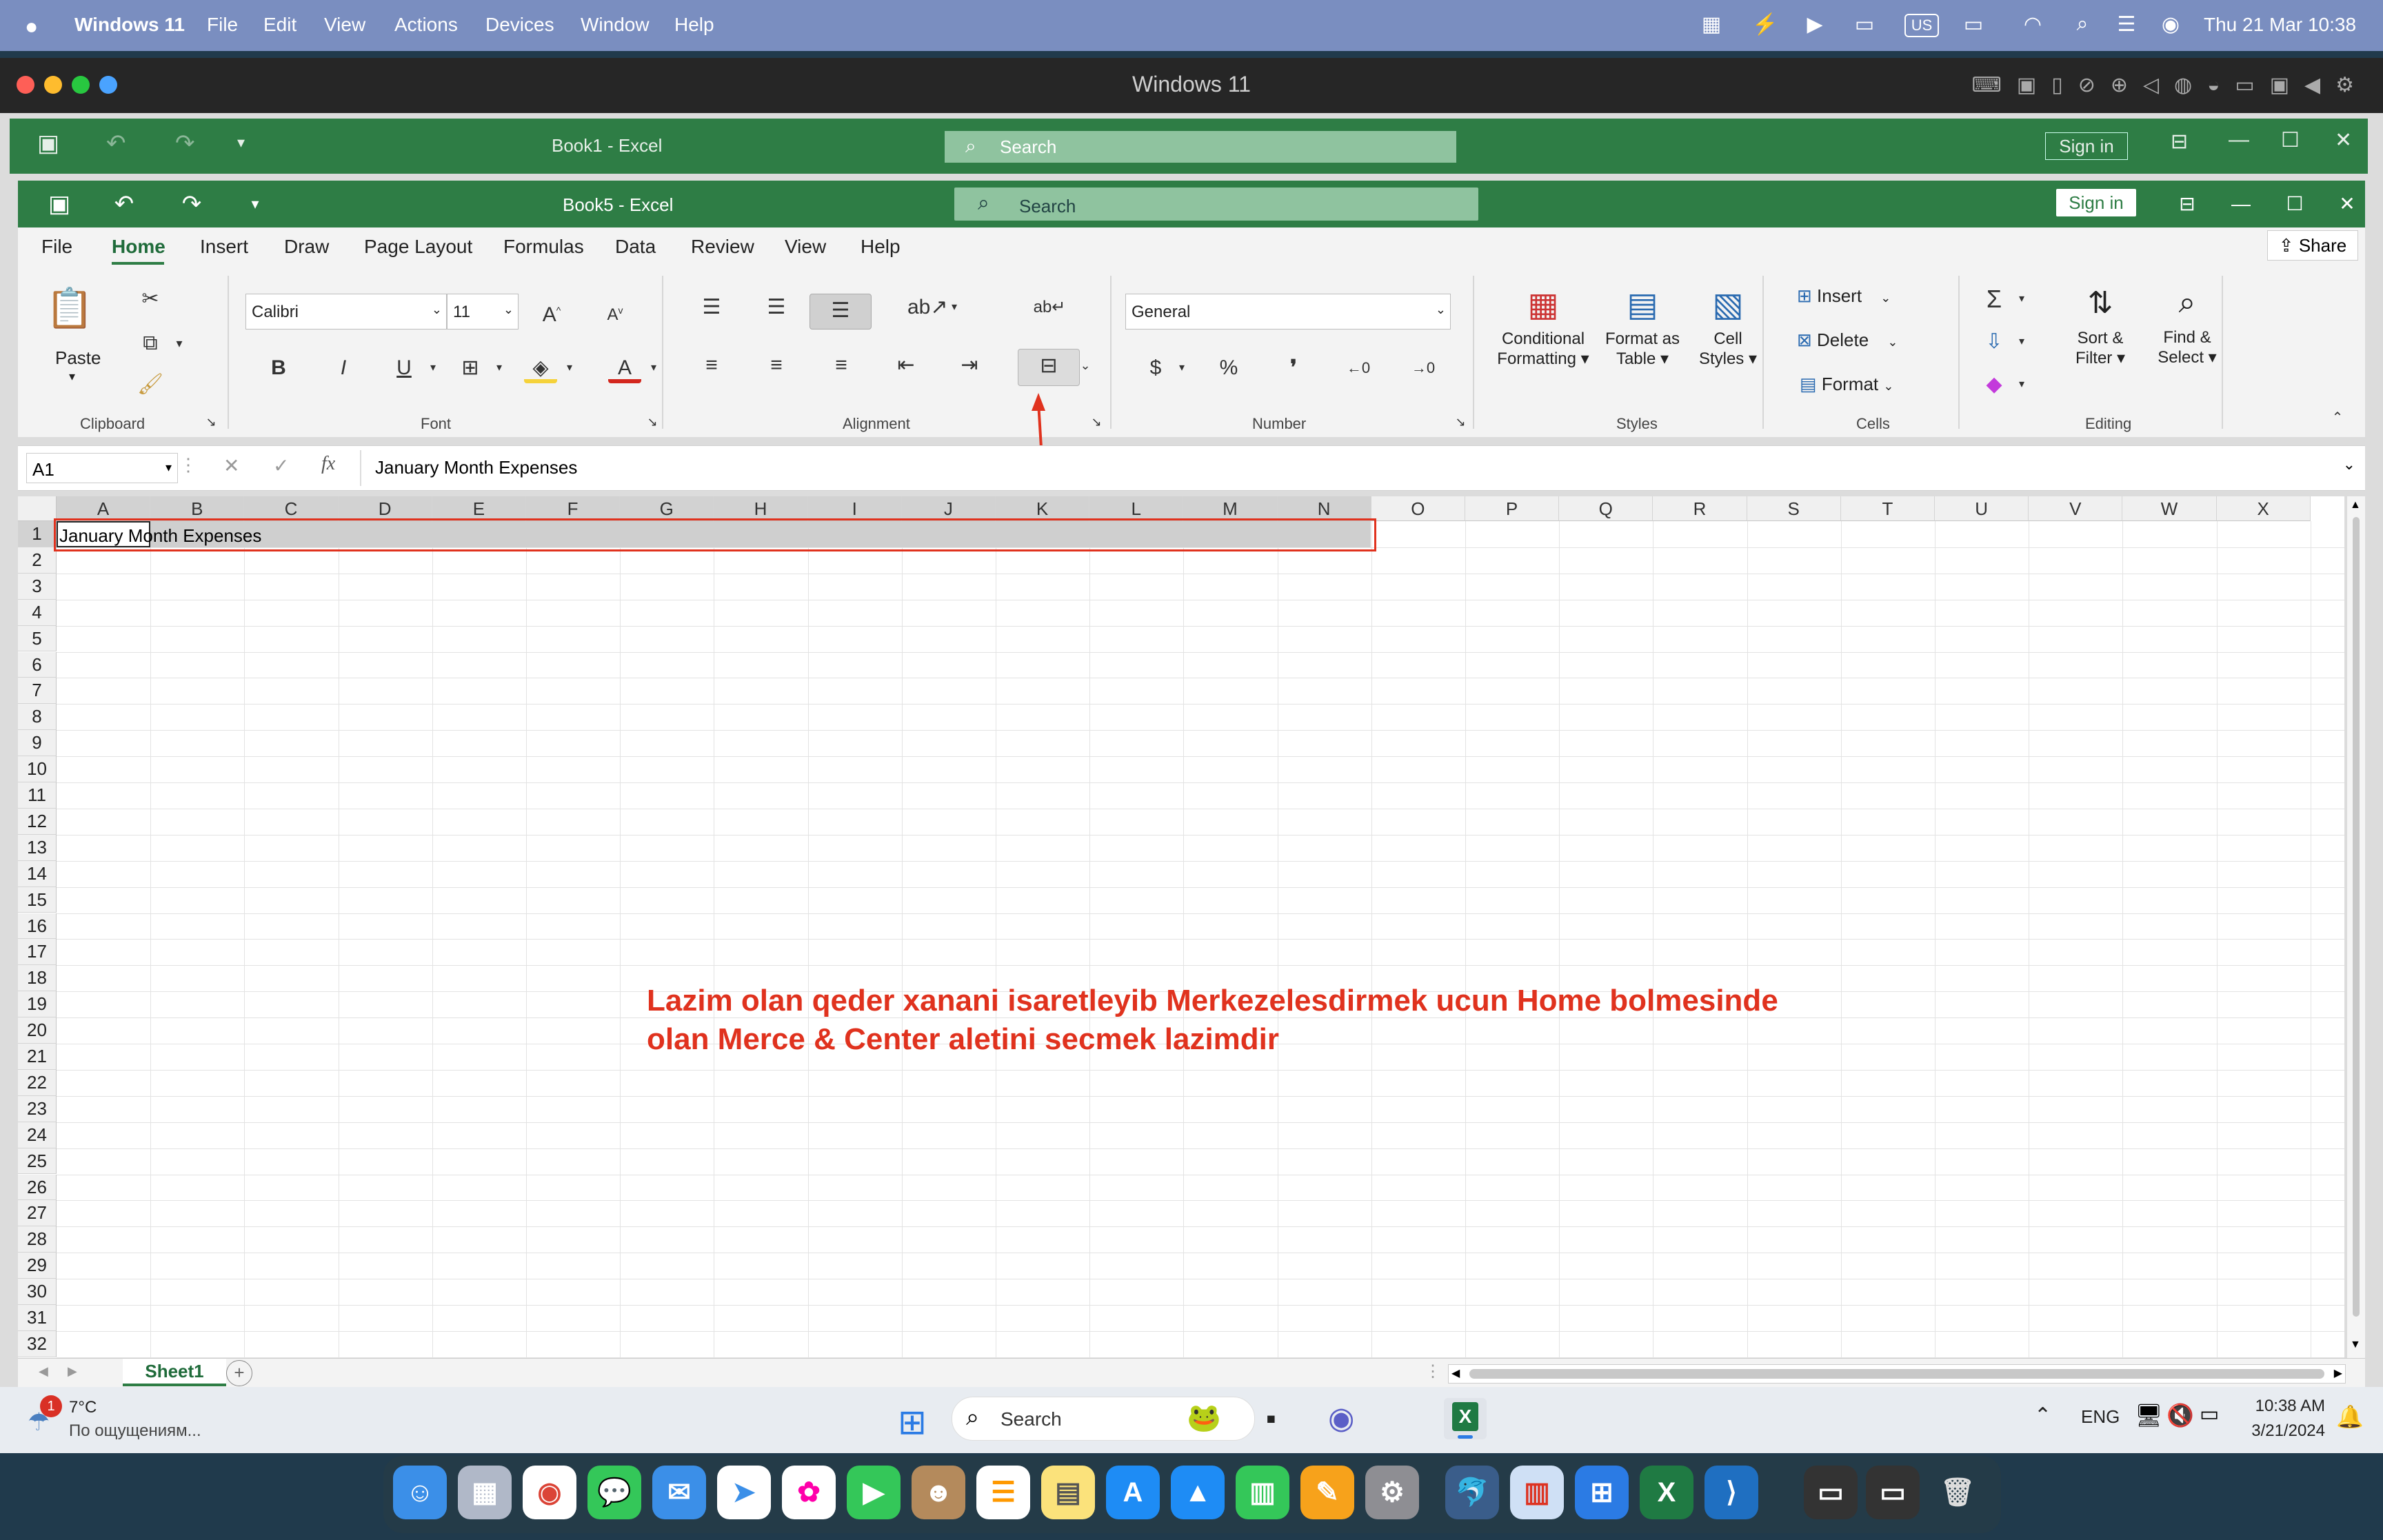  I want to click on column-header-v: V, so click(2076, 509).